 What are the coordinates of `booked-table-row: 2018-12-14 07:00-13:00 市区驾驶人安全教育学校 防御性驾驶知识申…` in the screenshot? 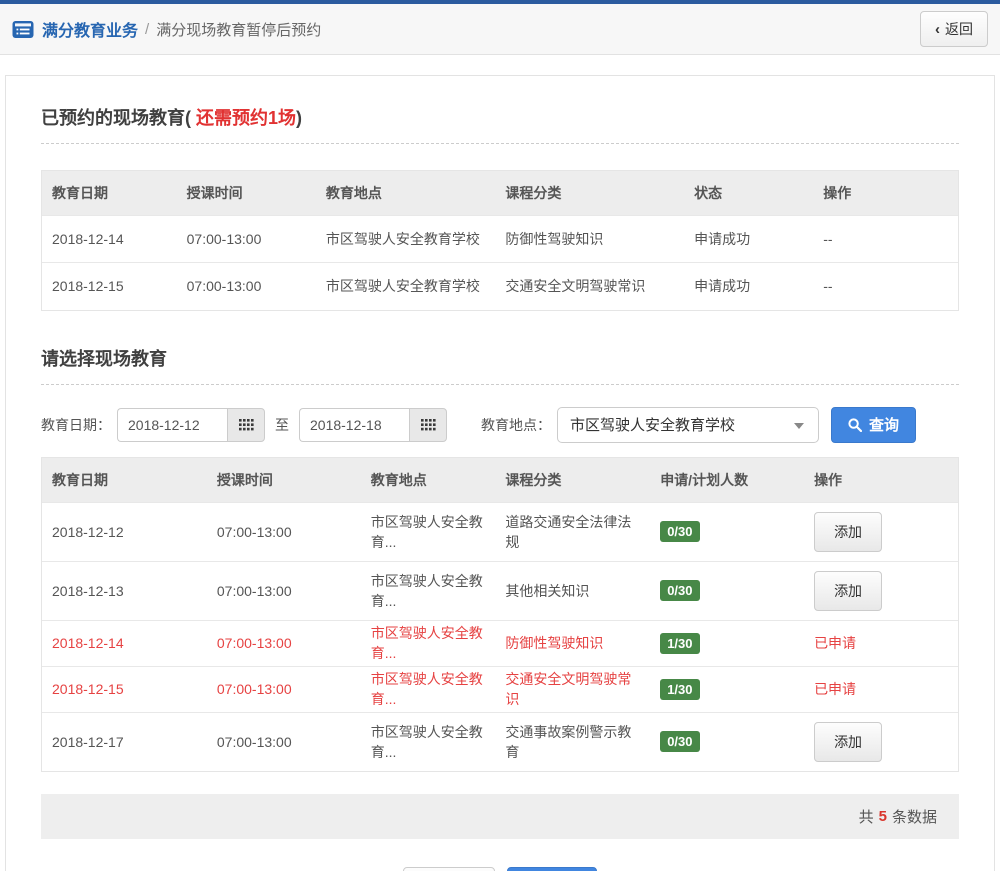 It's located at (500, 239).